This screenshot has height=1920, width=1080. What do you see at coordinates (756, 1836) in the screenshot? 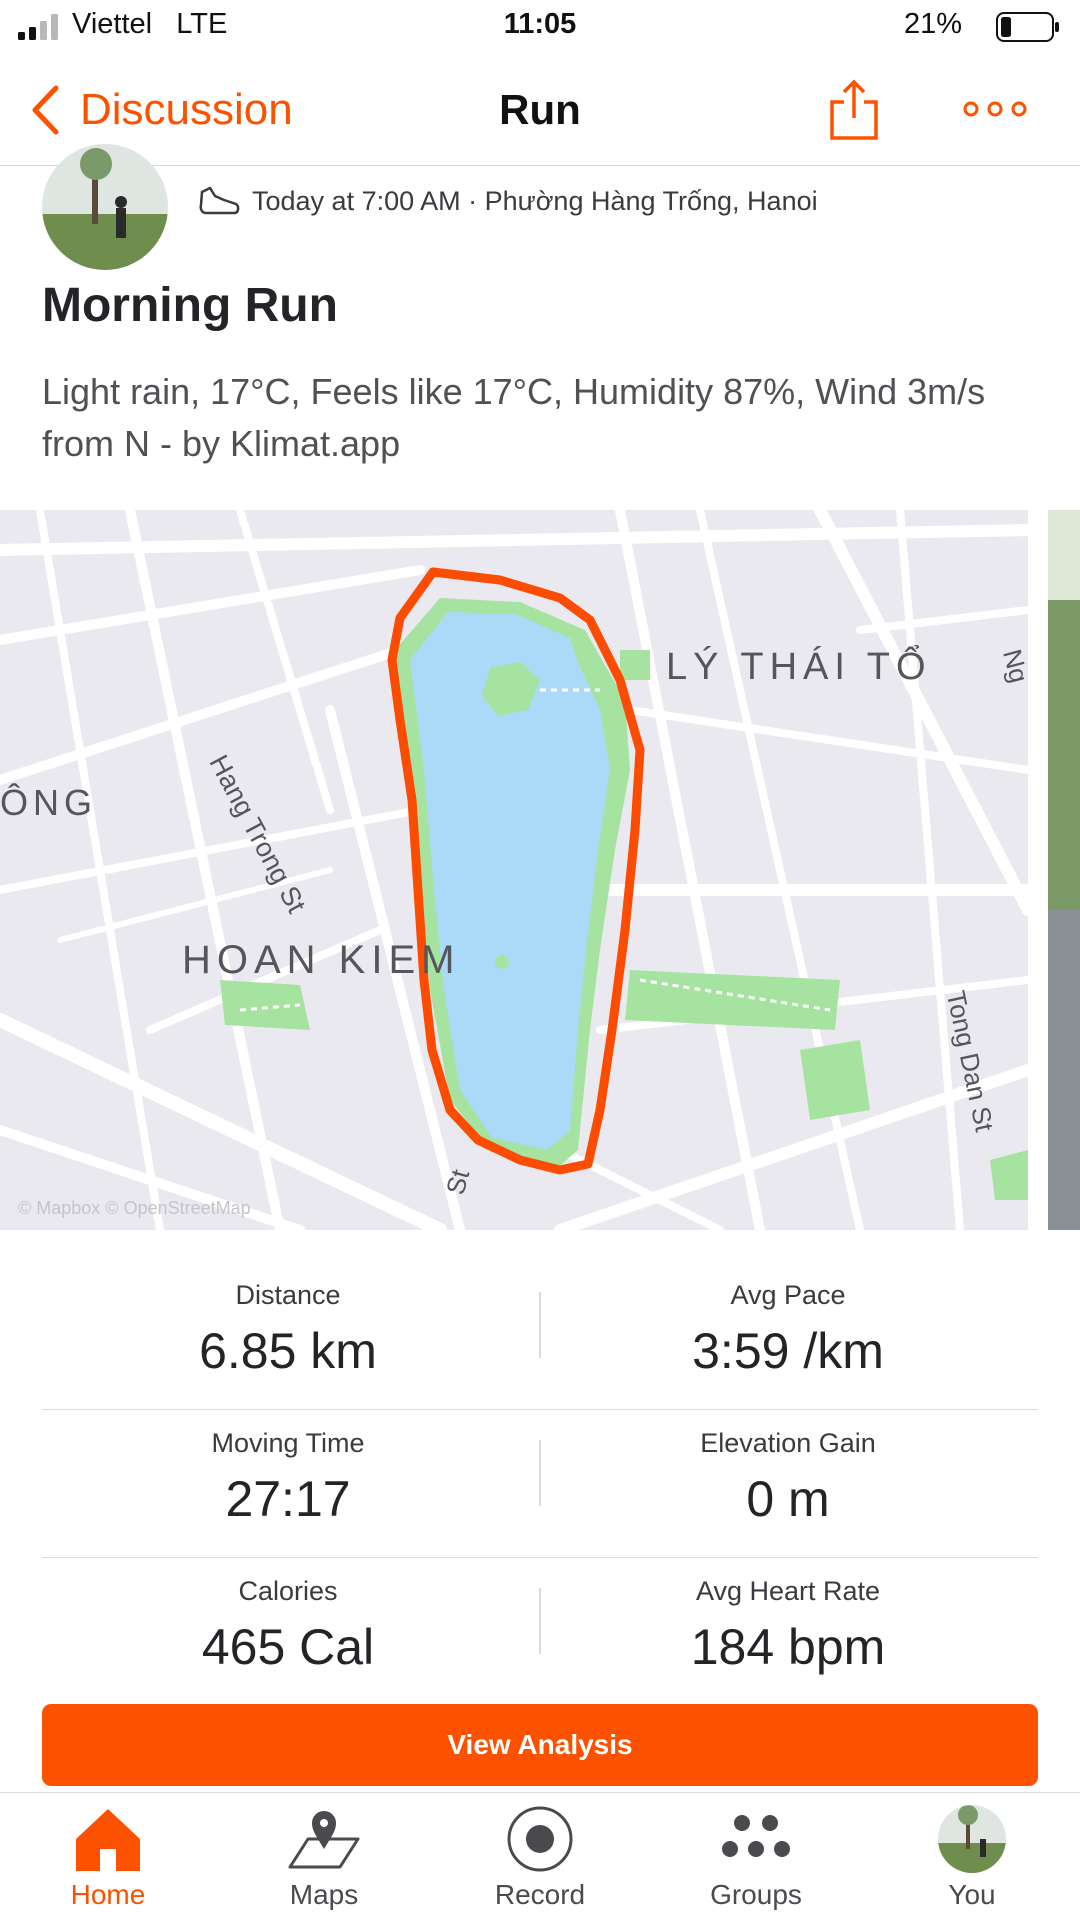
I see `groups-icon` at bounding box center [756, 1836].